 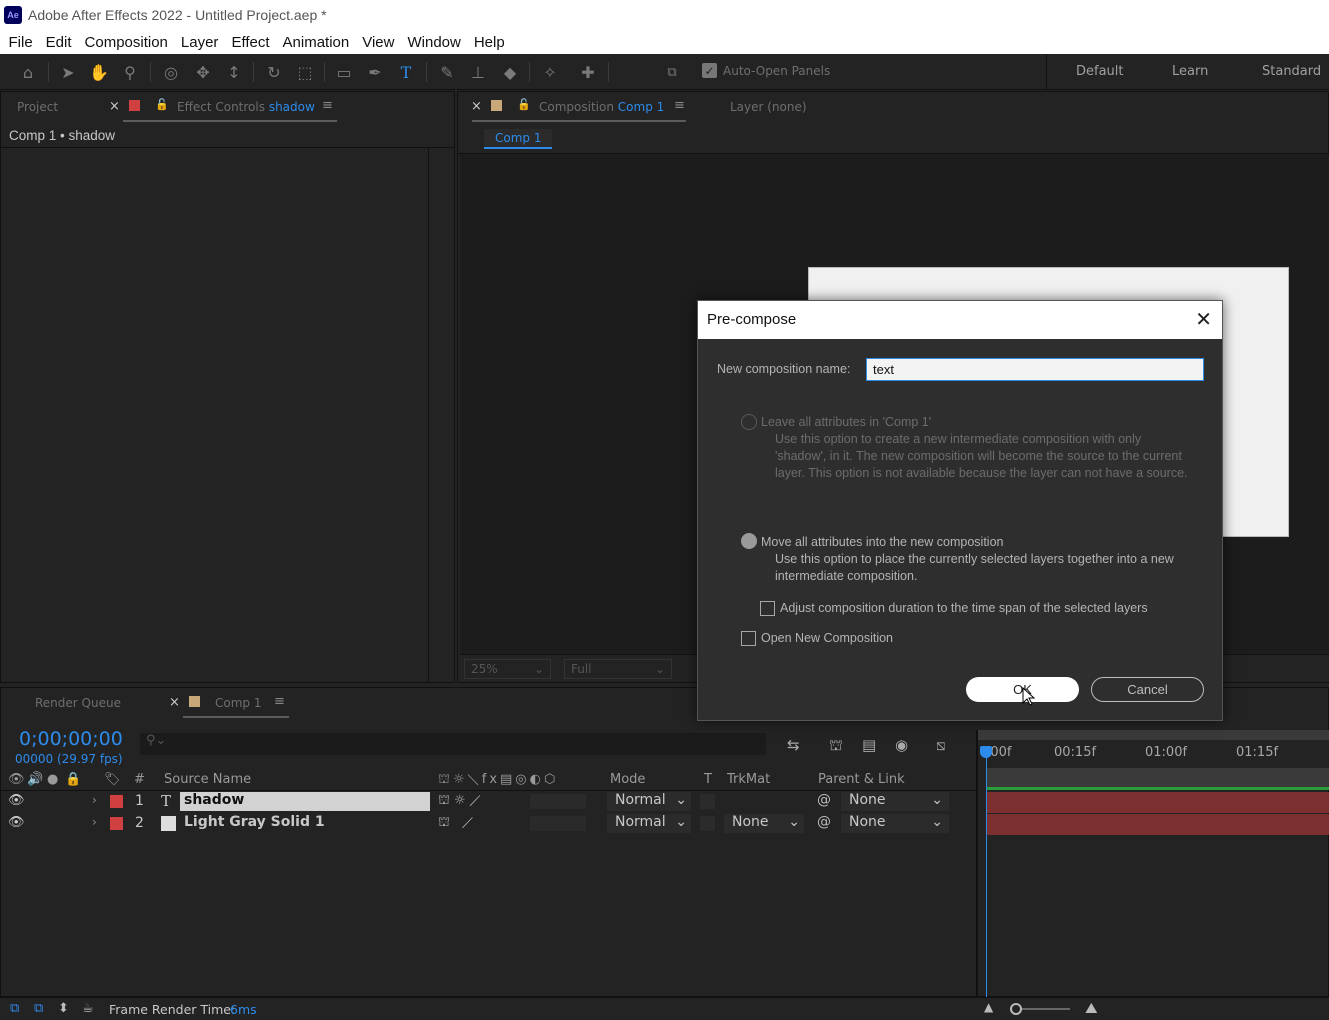 What do you see at coordinates (766, 70) in the screenshot?
I see `auto-open-panels: ✓ Auto-Open Panels` at bounding box center [766, 70].